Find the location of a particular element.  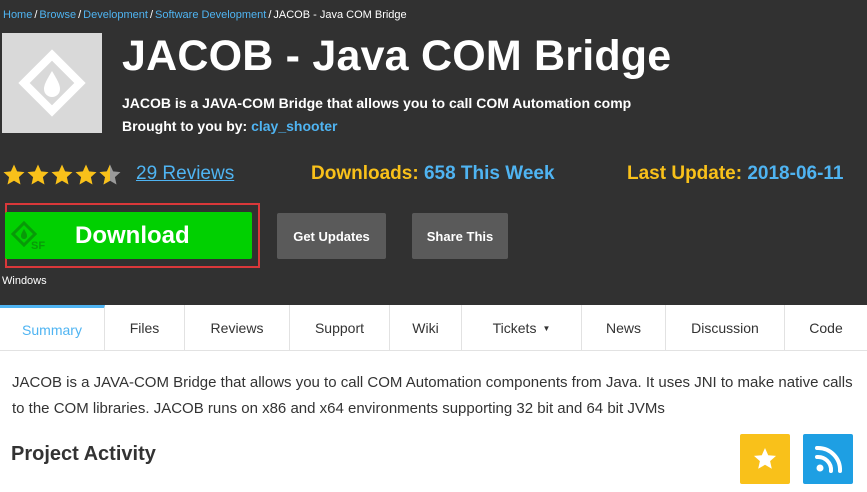

tab-reviews: Reviews is located at coordinates (237, 328).